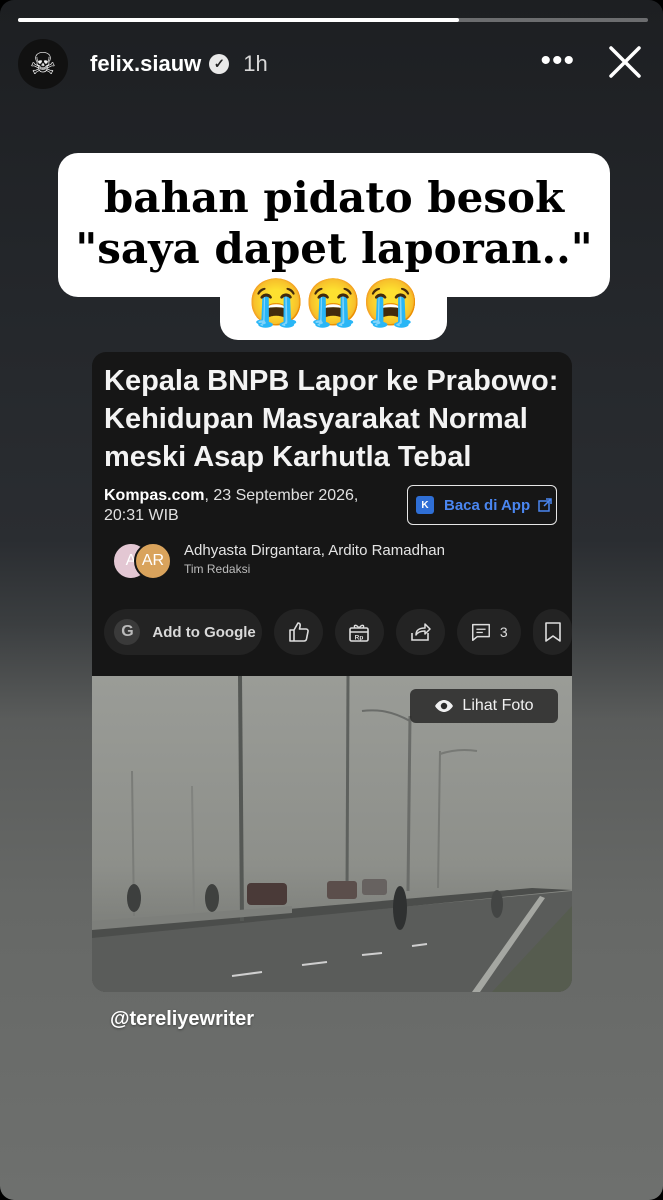 The image size is (663, 1200). I want to click on like-button, so click(298, 632).